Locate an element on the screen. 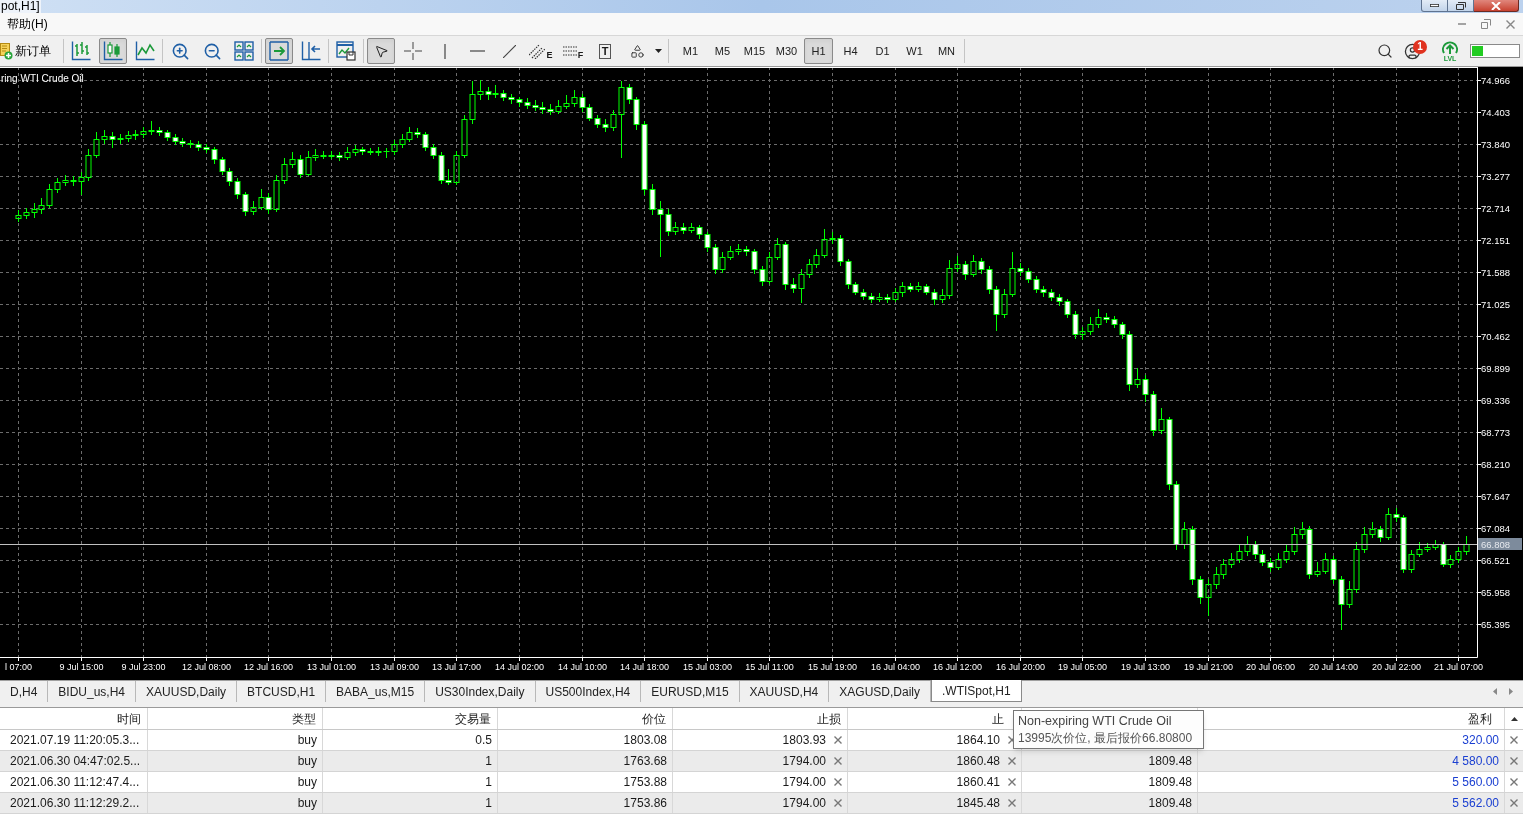  table-row: 2021.06.30 11:12:29.2... buy 1 1753.86 1794.00 1845.48 1809.48 5 562.00 is located at coordinates (761, 803).